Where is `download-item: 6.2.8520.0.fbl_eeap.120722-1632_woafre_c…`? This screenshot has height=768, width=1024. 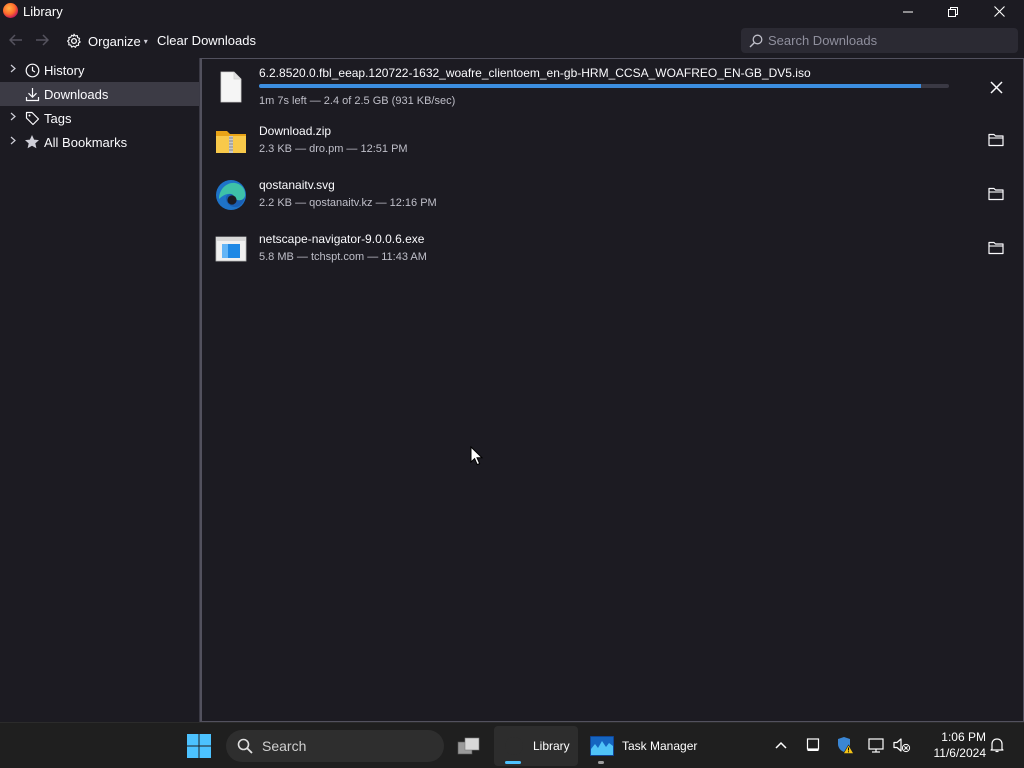
download-item: 6.2.8520.0.fbl_eeap.120722-1632_woafre_c… is located at coordinates (612, 88).